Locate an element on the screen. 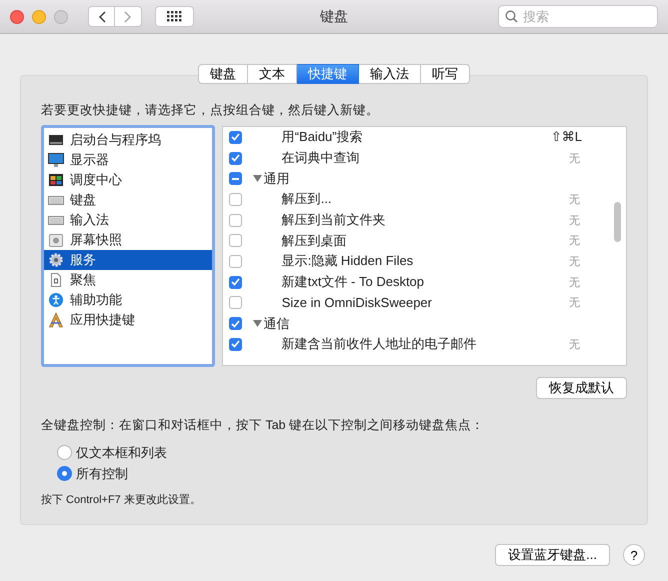  category-item: 辅助功能 is located at coordinates (128, 300).